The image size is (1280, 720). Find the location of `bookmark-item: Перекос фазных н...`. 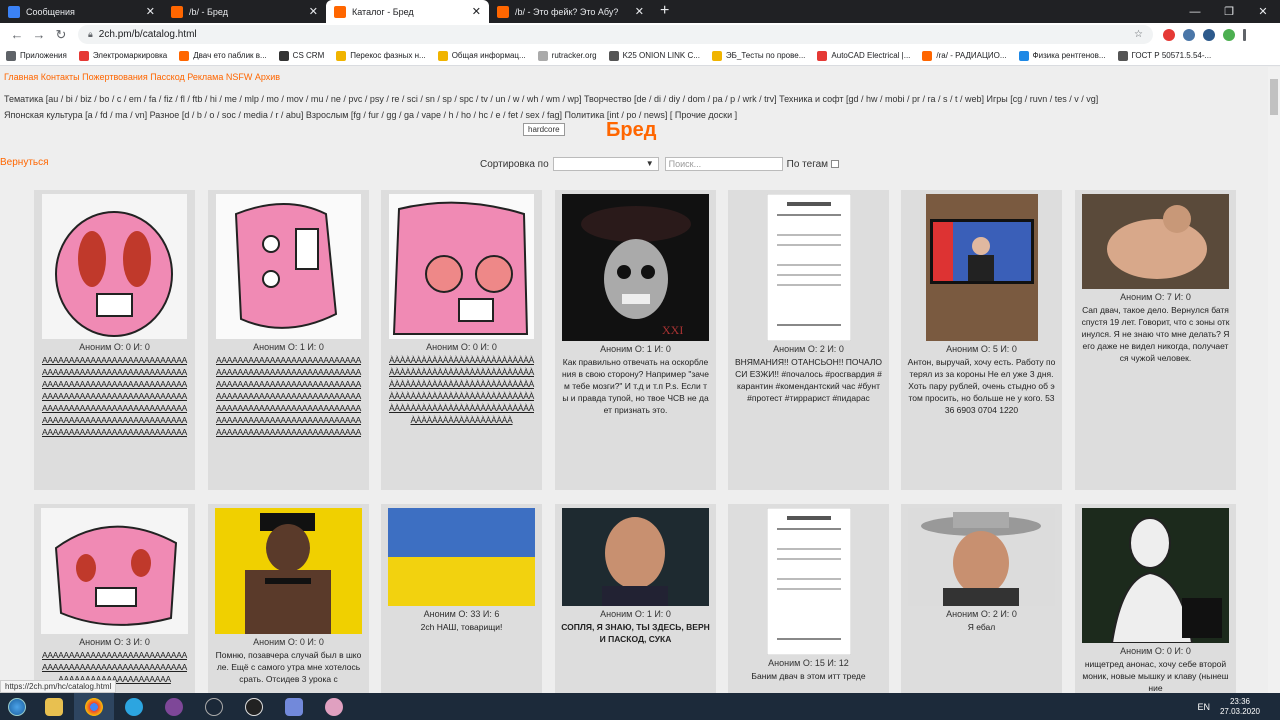

bookmark-item: Перекос фазных н... is located at coordinates (381, 55).